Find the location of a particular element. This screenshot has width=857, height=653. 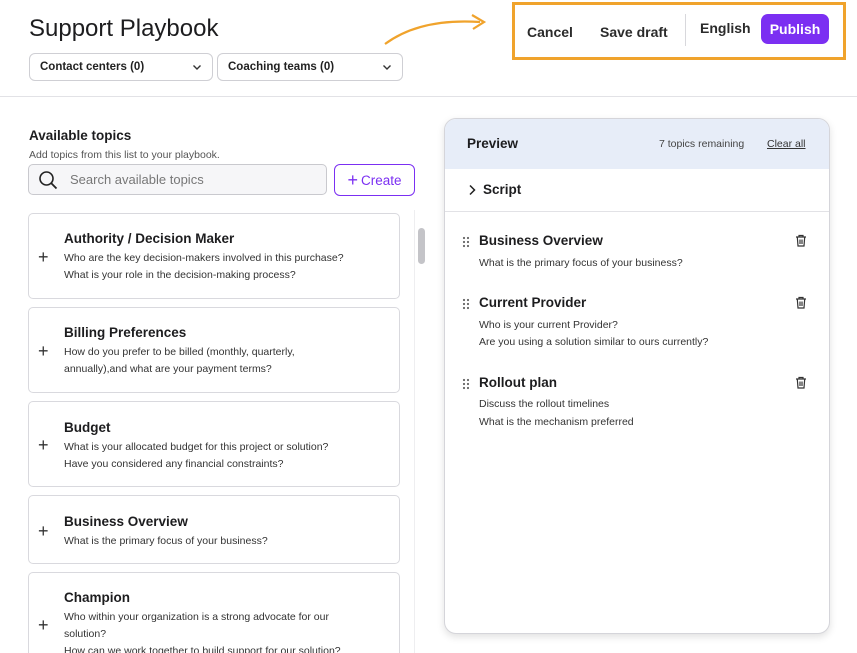

preview-topic-title: Rollout plan is located at coordinates (518, 382).